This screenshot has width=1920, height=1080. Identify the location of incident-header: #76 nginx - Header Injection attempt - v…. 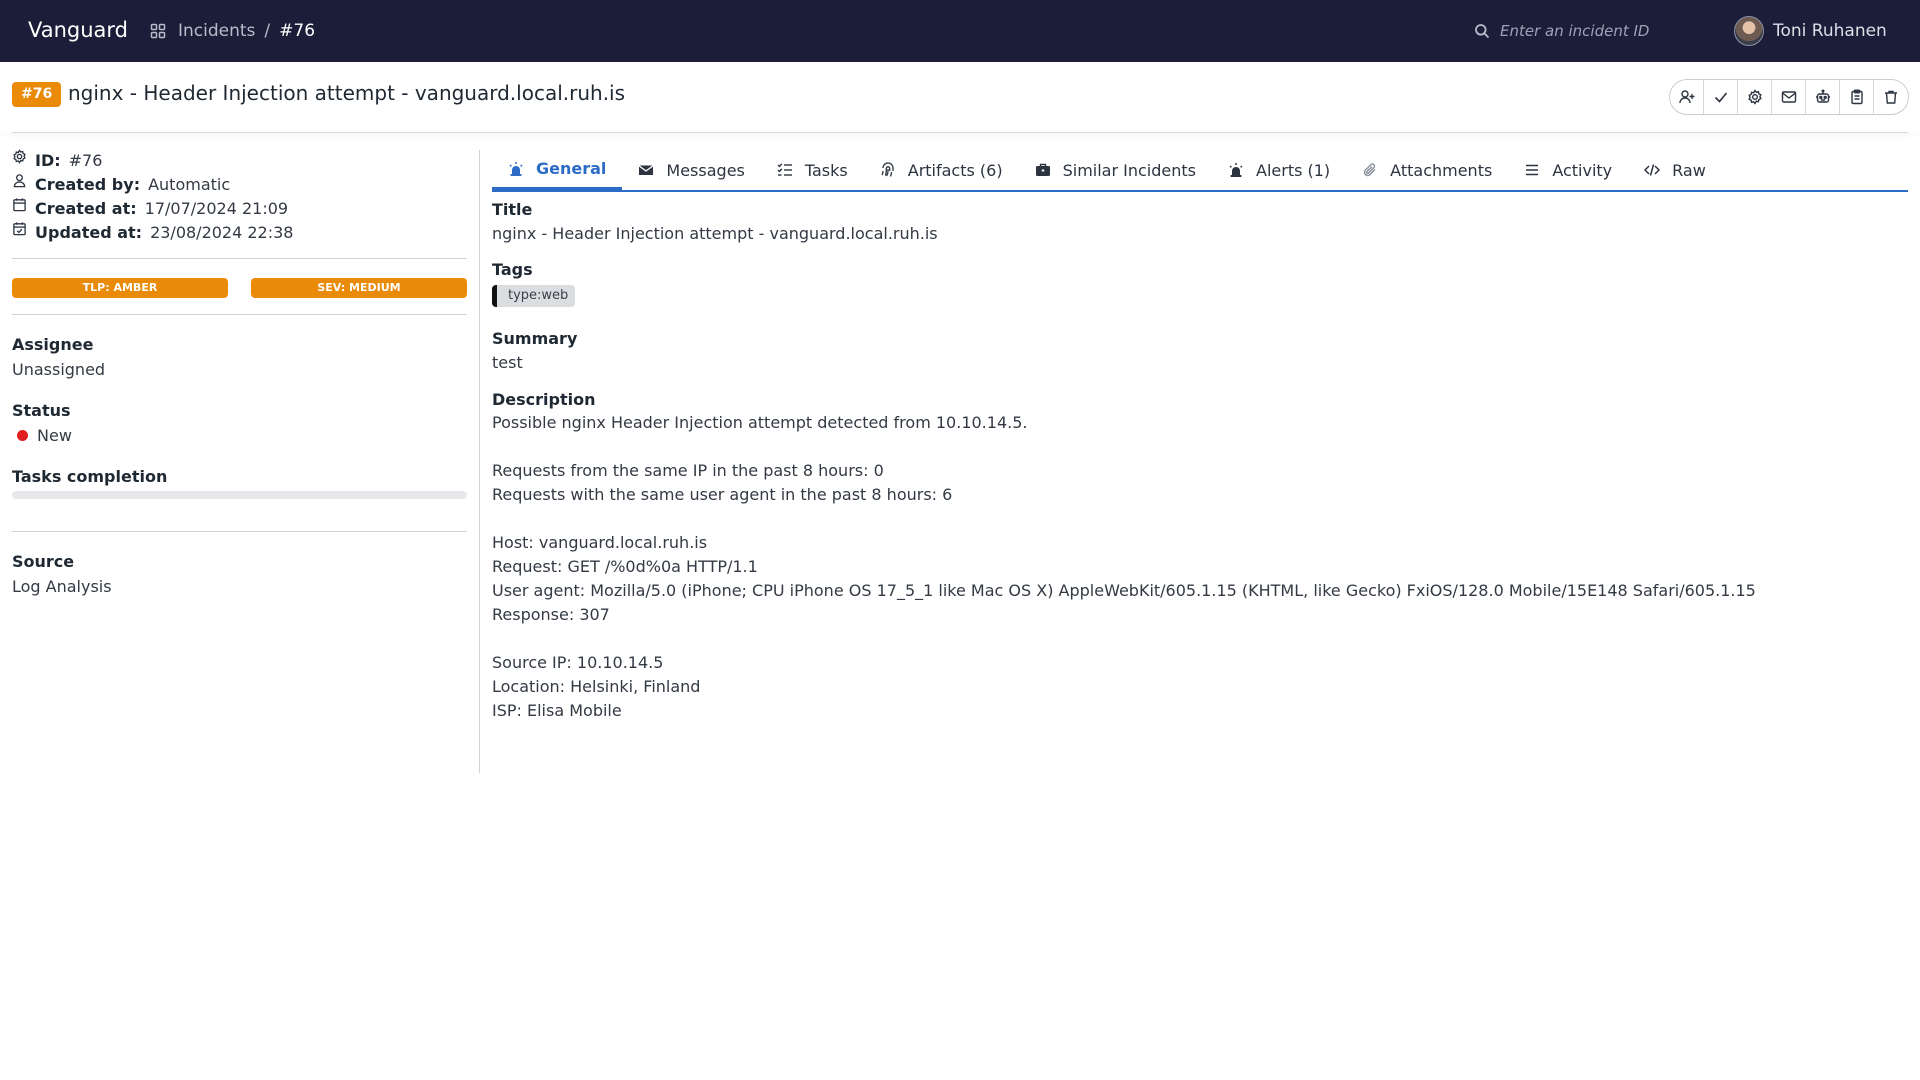
(960, 97).